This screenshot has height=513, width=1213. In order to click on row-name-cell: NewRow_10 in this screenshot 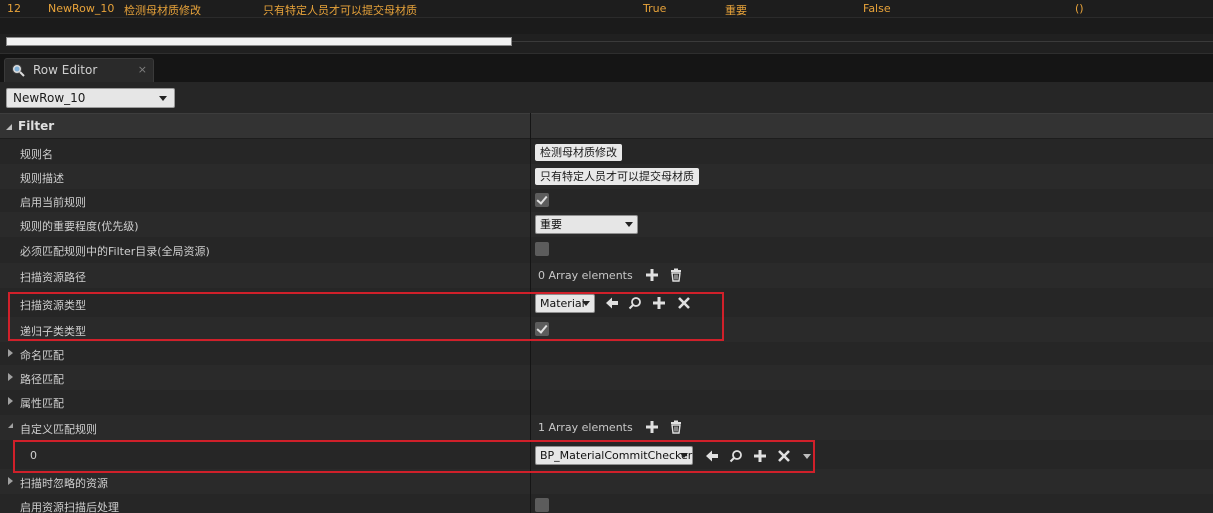, I will do `click(81, 8)`.